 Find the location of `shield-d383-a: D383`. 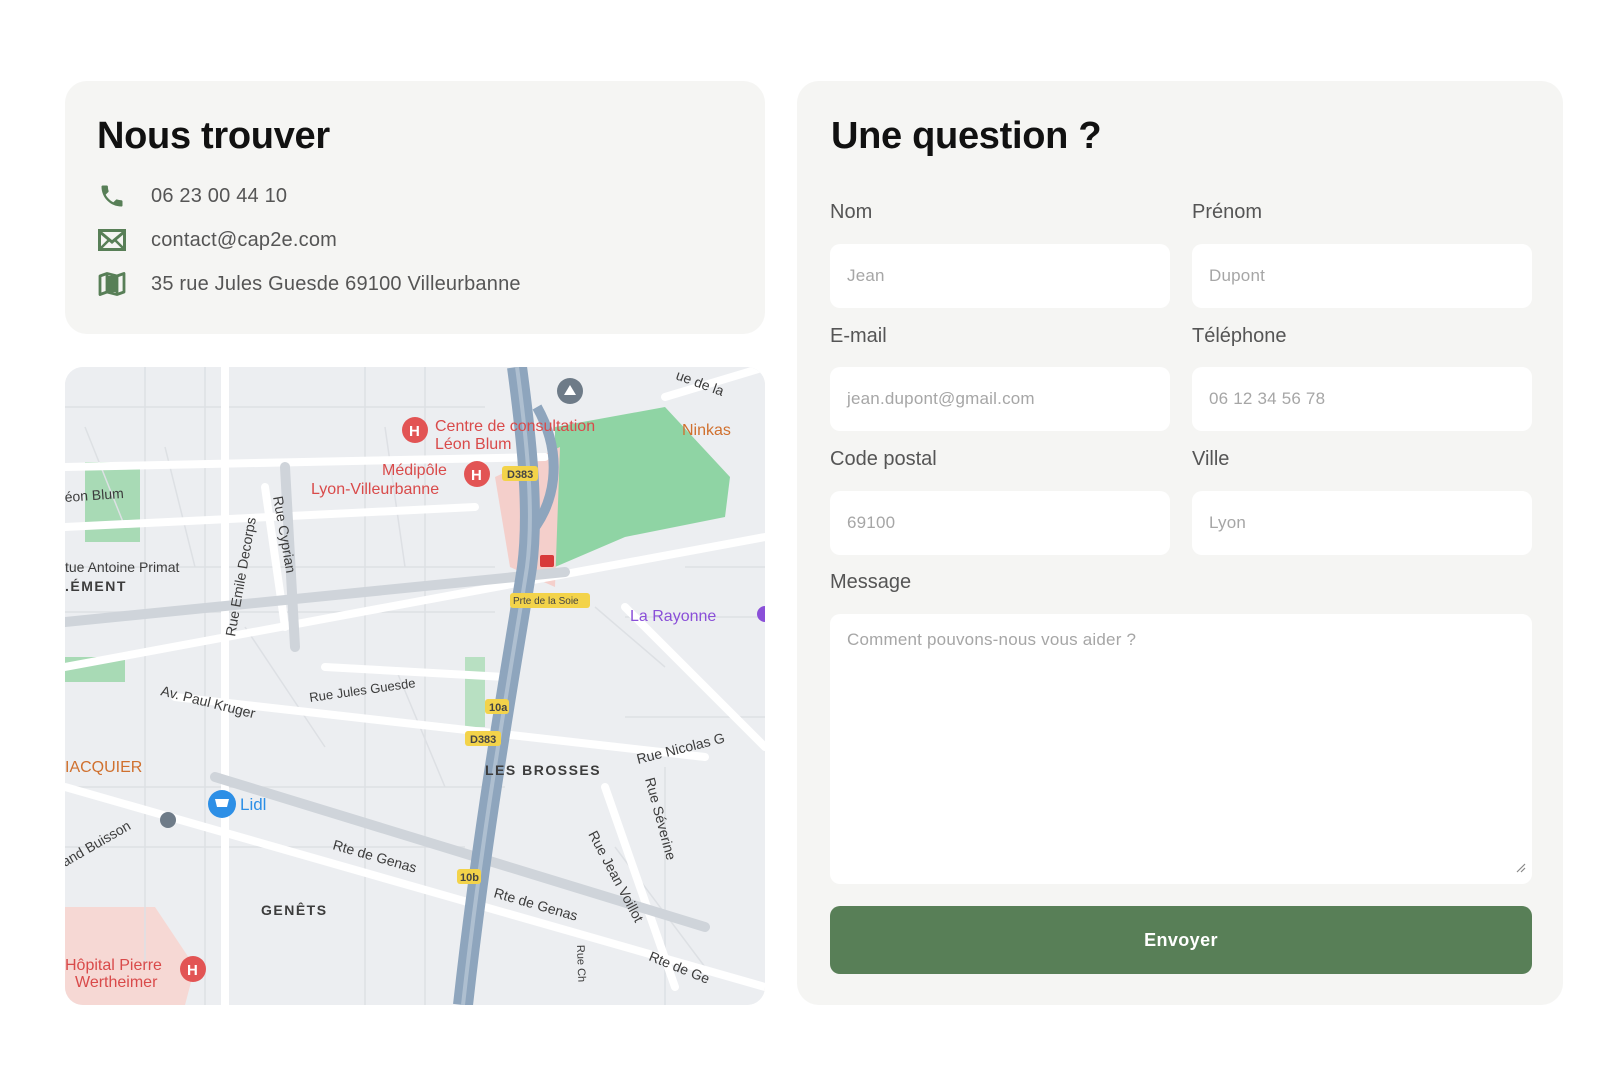

shield-d383-a: D383 is located at coordinates (520, 475).